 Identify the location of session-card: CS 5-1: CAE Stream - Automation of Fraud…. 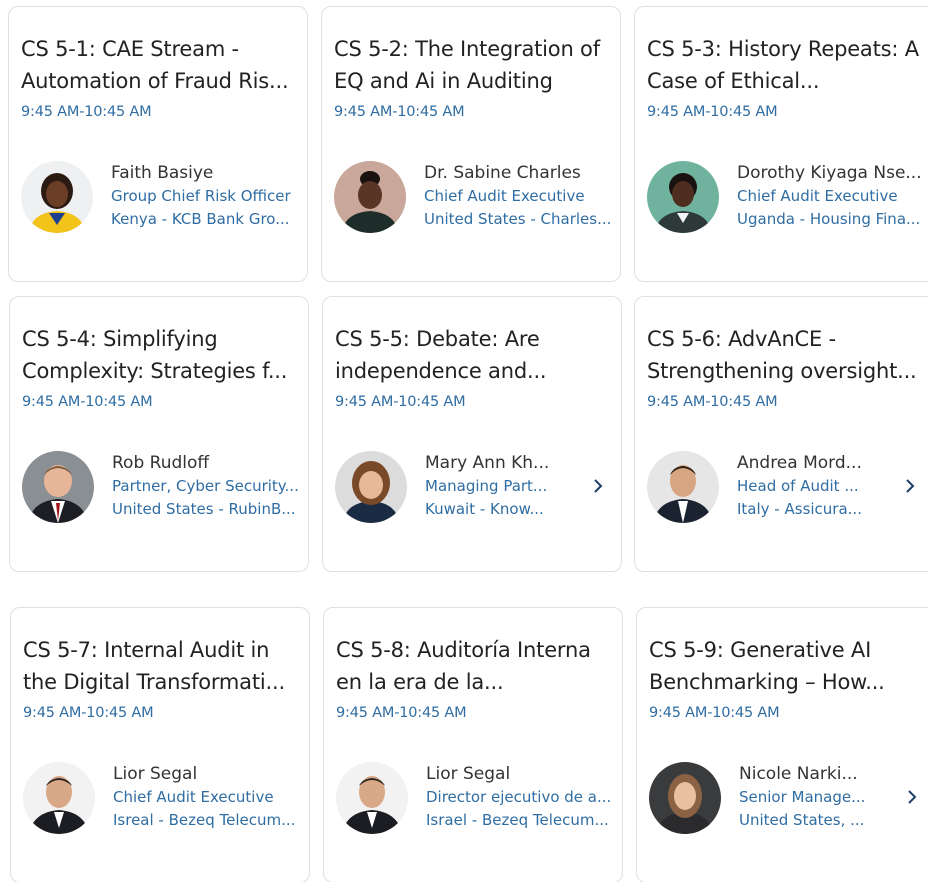
(158, 144).